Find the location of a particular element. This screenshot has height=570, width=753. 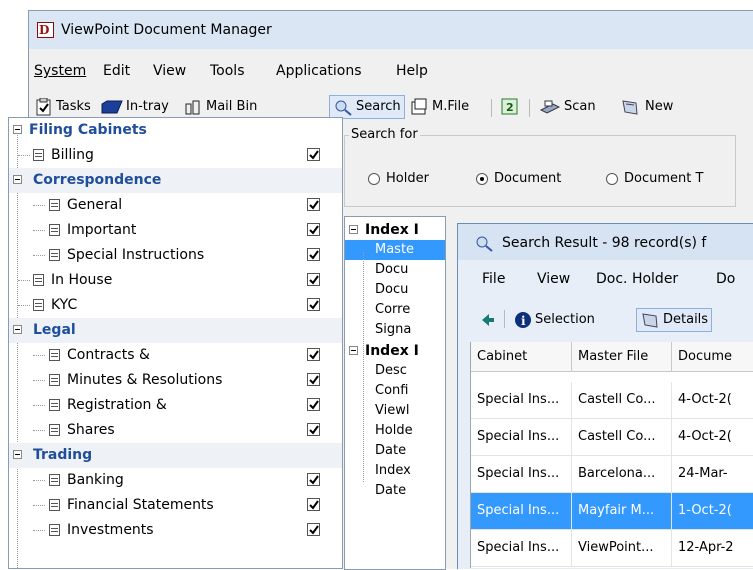

results-menu-document: Do is located at coordinates (725, 279).